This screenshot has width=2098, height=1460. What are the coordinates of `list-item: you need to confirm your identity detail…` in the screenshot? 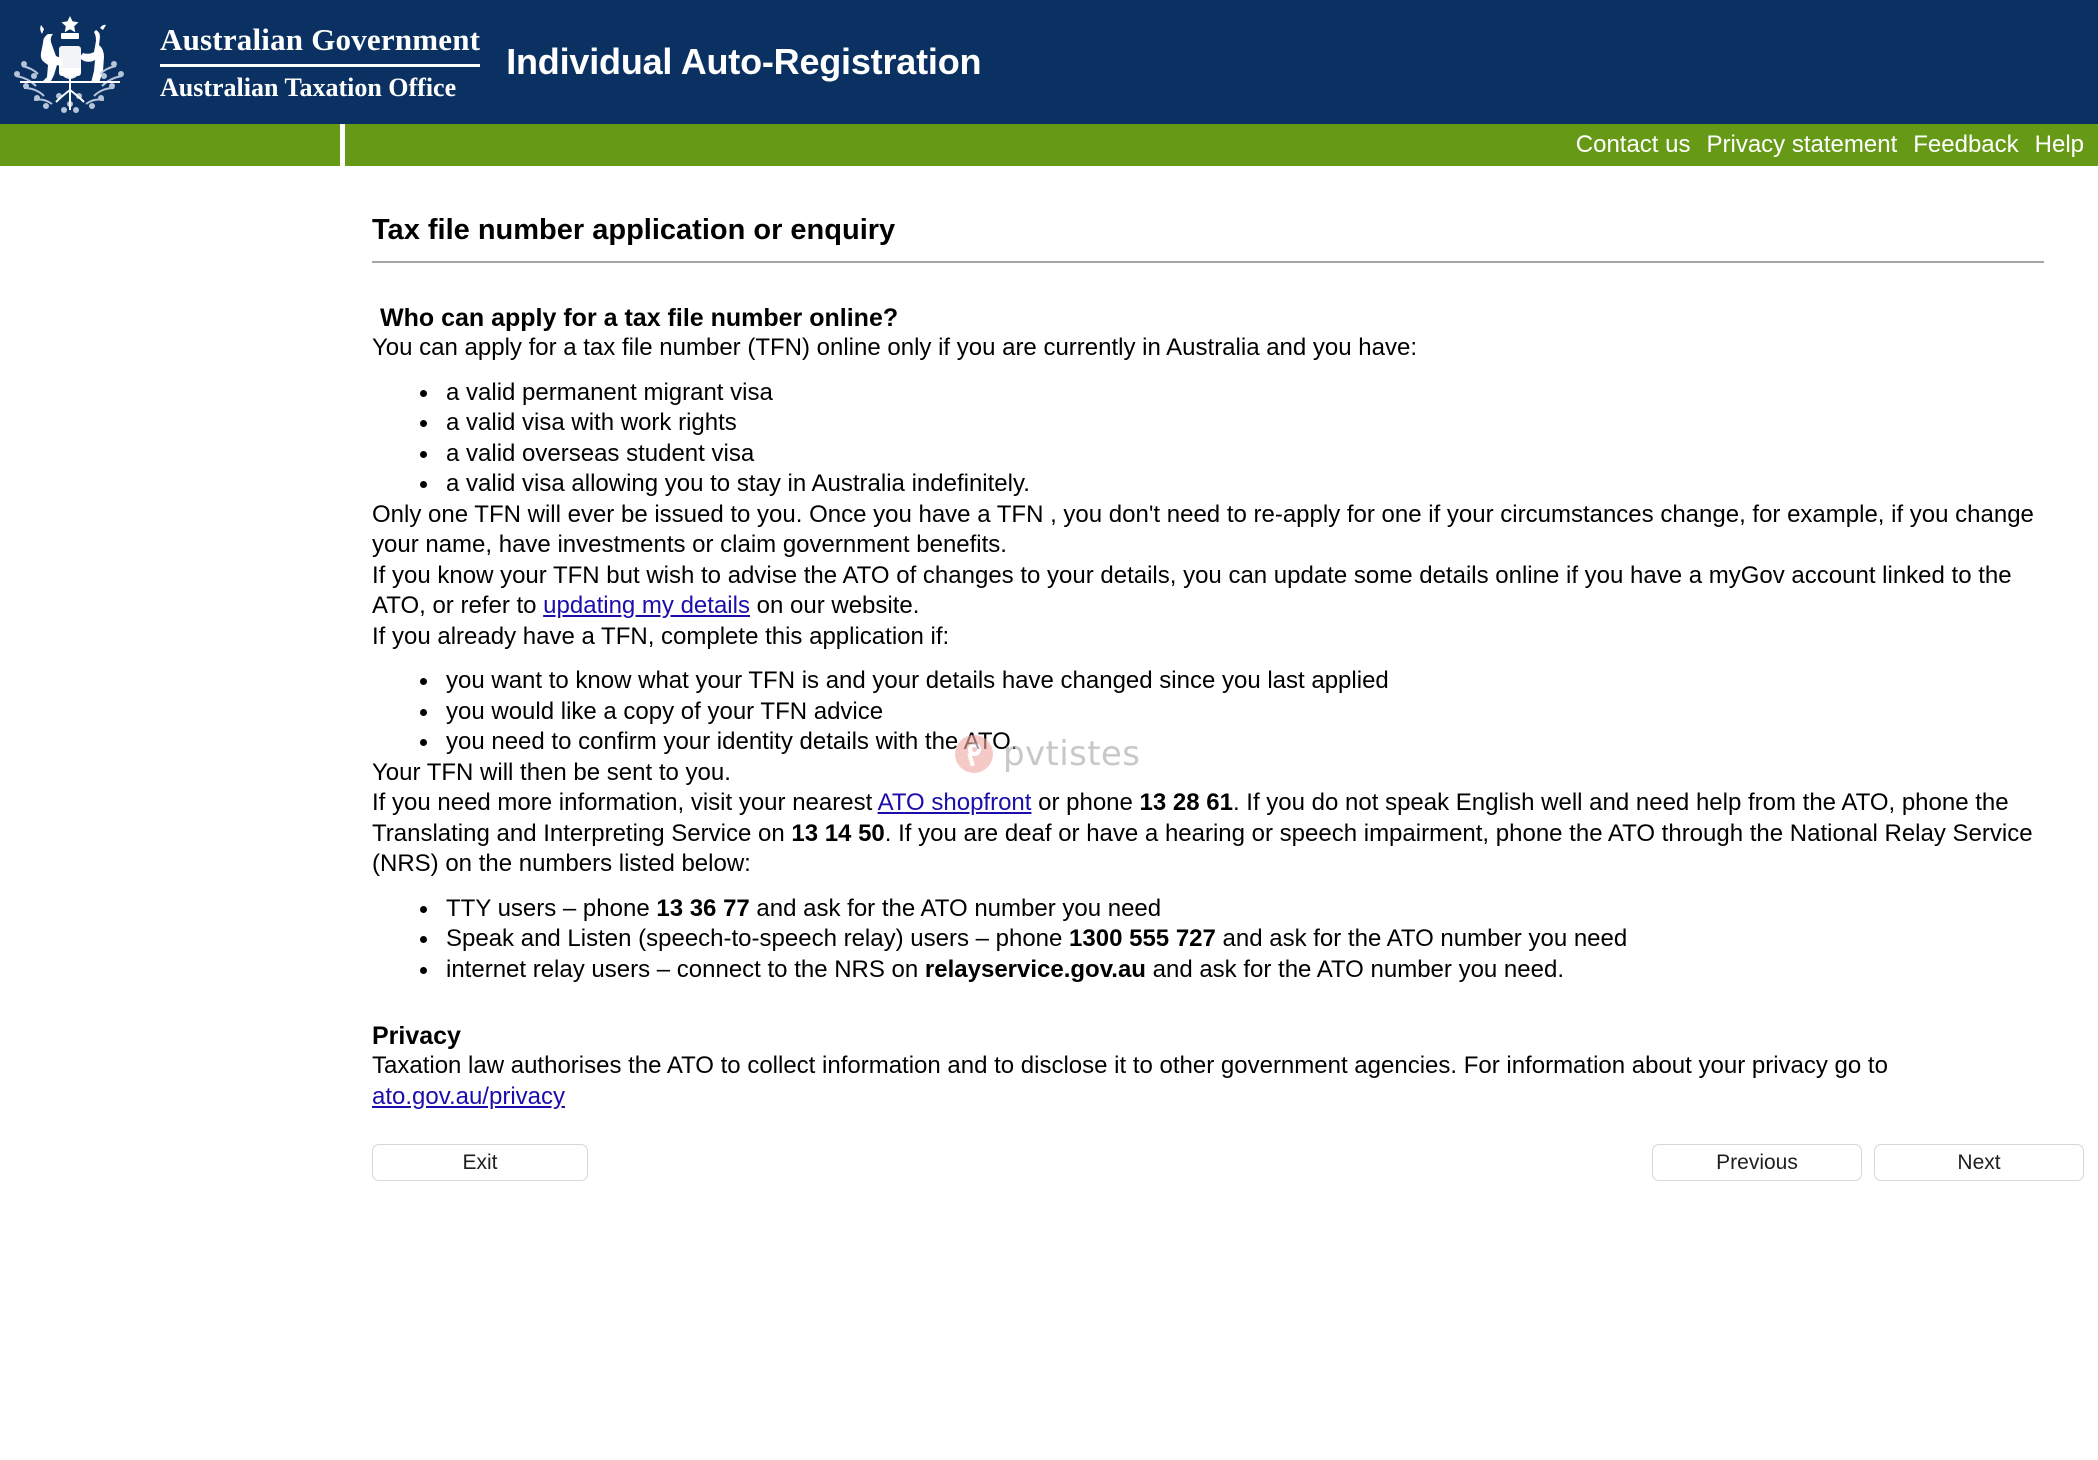 It's located at (1242, 742).